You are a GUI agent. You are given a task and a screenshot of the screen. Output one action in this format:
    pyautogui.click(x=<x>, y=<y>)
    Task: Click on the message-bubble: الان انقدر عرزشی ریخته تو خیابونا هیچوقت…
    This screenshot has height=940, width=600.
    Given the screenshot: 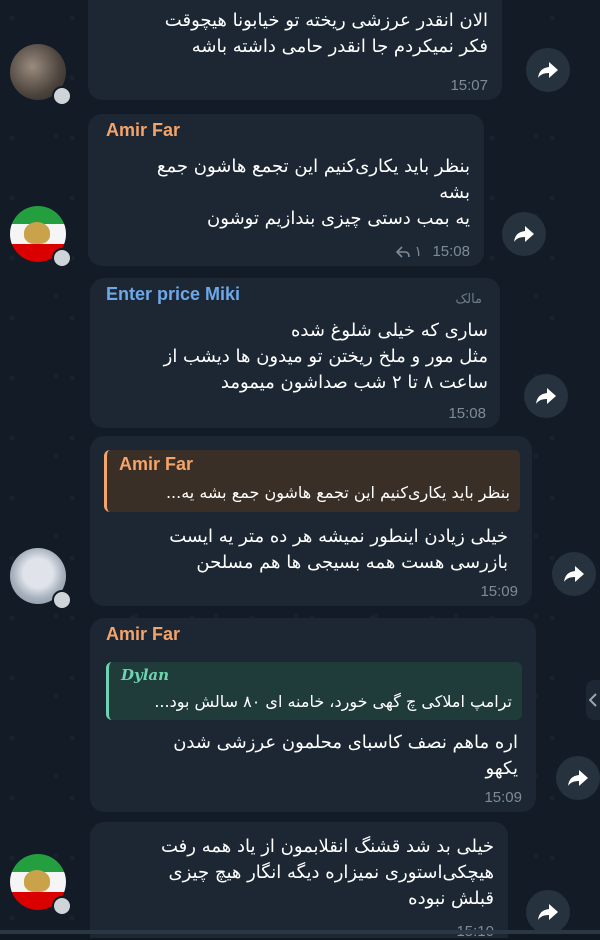 What is the action you would take?
    pyautogui.click(x=295, y=50)
    